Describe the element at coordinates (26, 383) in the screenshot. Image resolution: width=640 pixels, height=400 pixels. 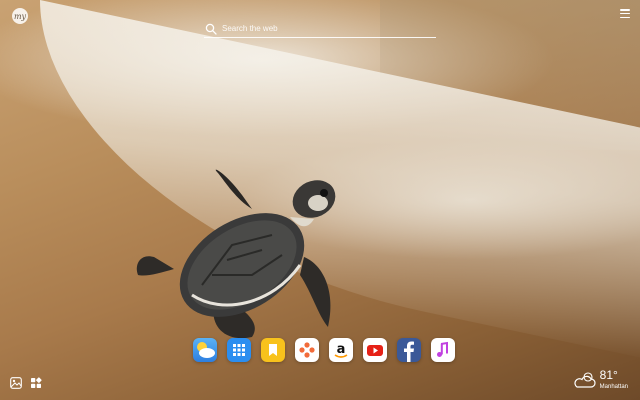
I see `bottom-left-tools` at that location.